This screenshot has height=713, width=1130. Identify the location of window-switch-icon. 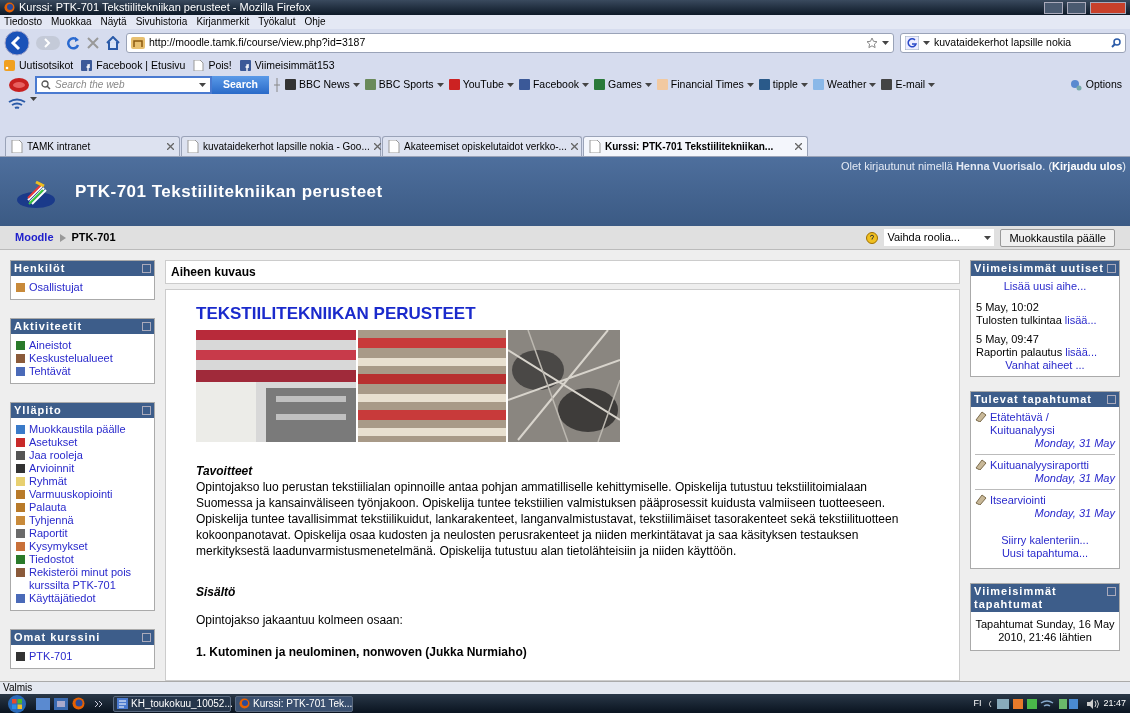
(61, 703).